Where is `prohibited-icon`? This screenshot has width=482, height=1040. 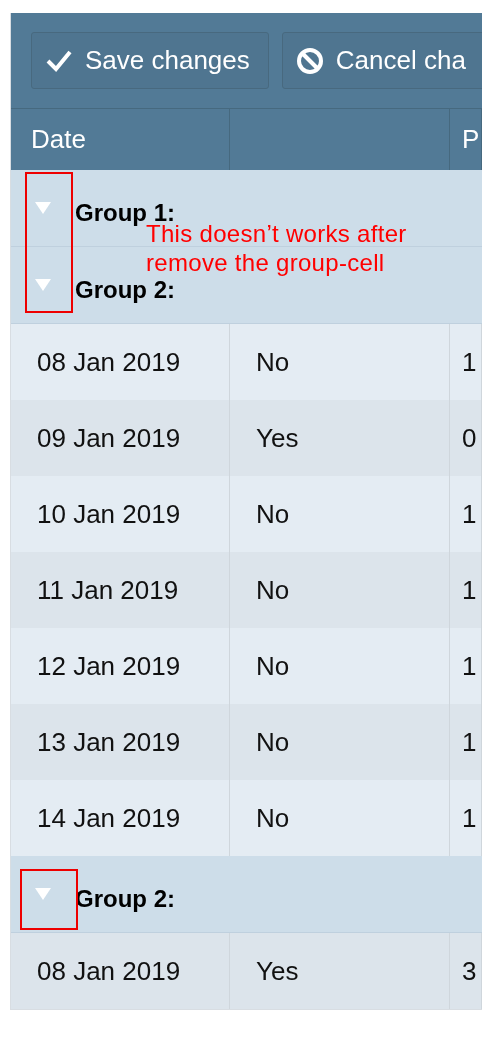 prohibited-icon is located at coordinates (309, 60).